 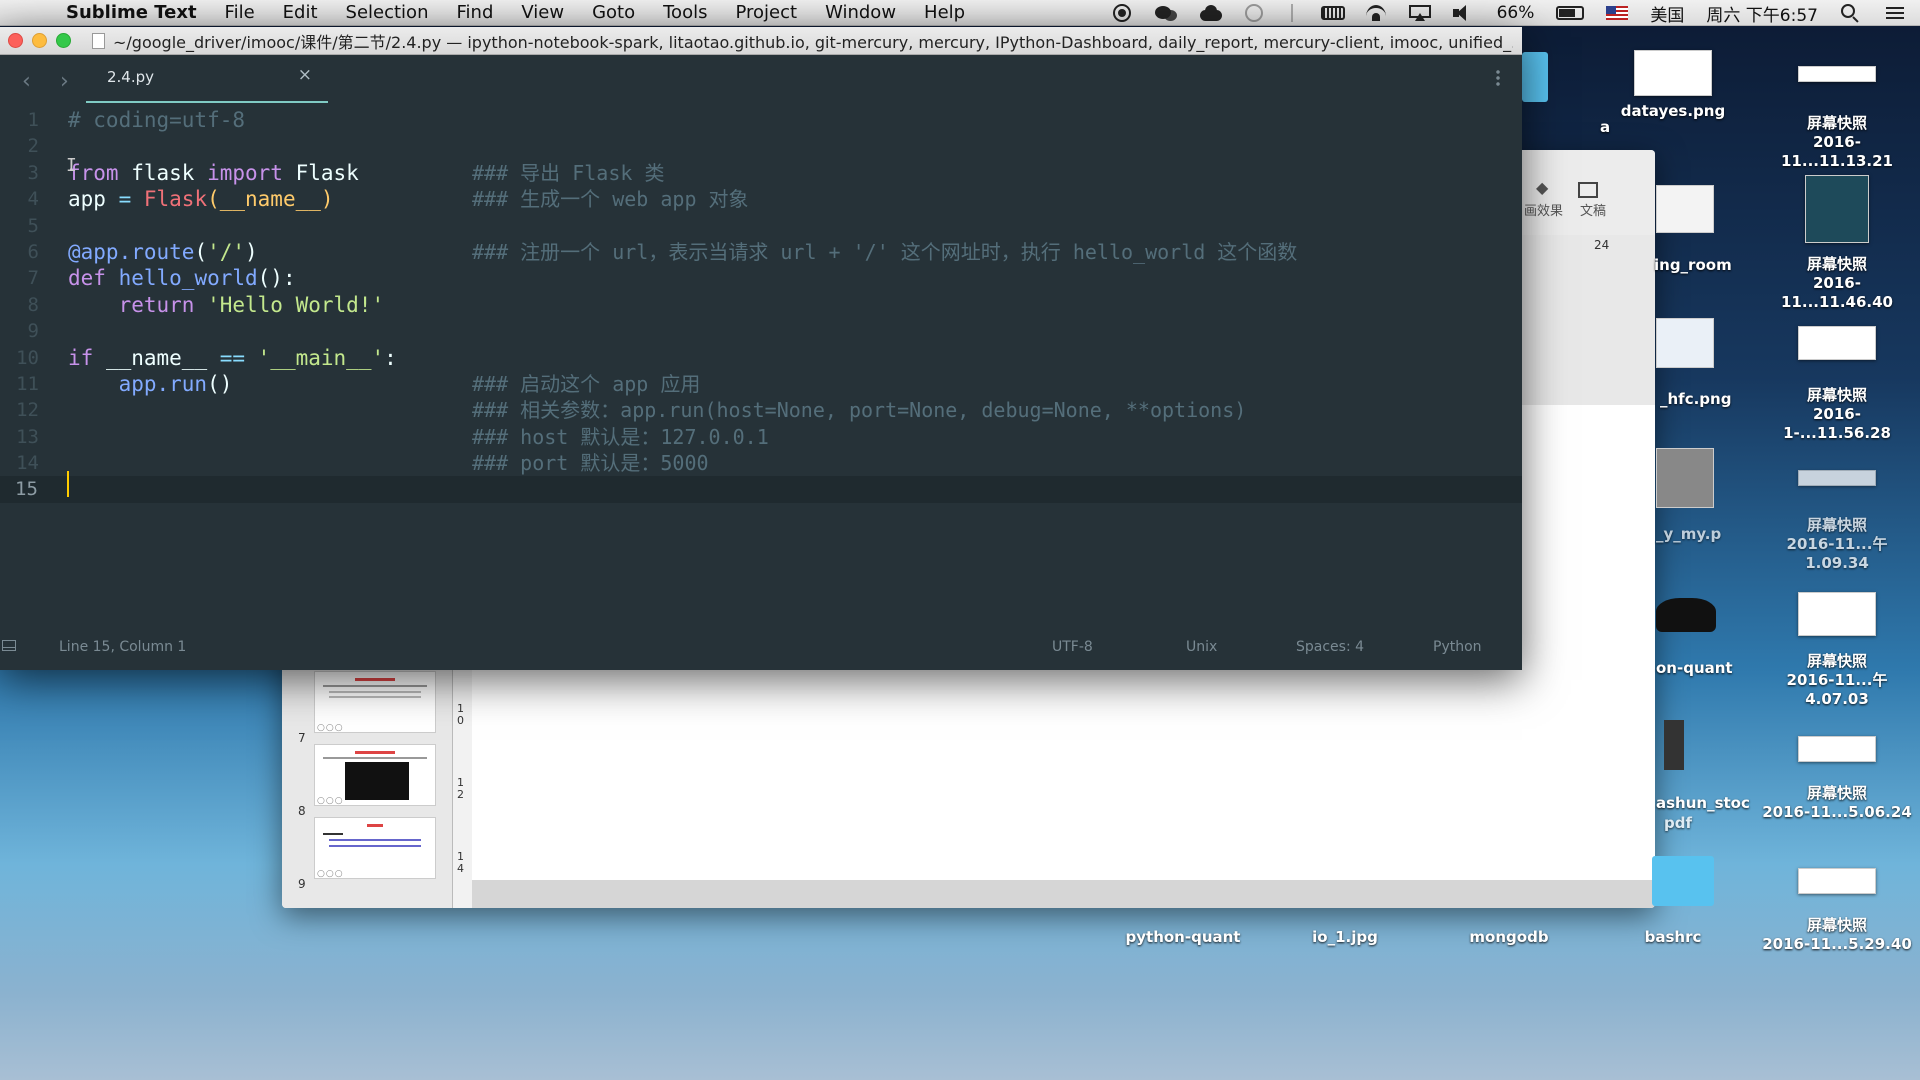 What do you see at coordinates (1836, 661) in the screenshot?
I see `desktop-item-label: 屏幕快照` at bounding box center [1836, 661].